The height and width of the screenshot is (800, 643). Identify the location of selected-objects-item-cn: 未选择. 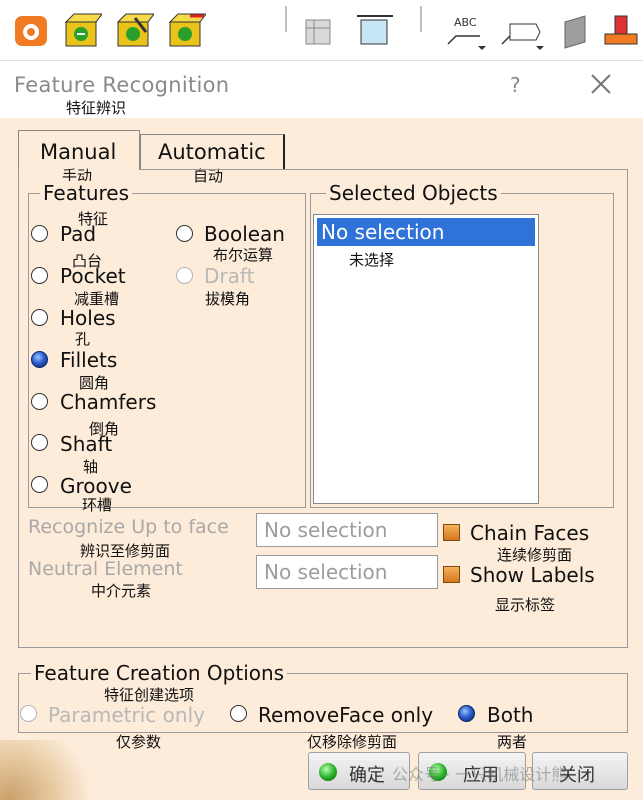
(372, 260).